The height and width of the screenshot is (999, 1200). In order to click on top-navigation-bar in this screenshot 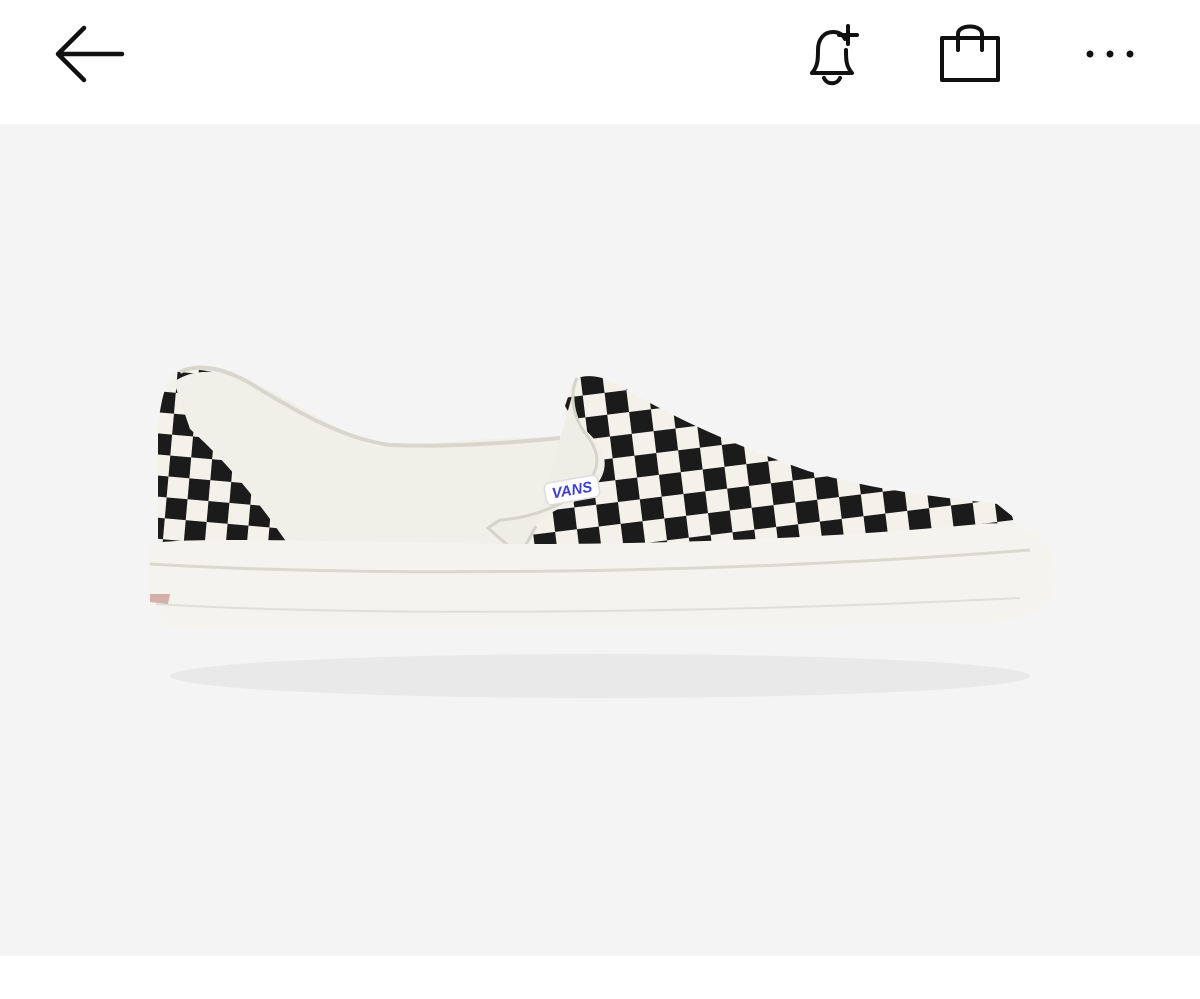, I will do `click(600, 62)`.